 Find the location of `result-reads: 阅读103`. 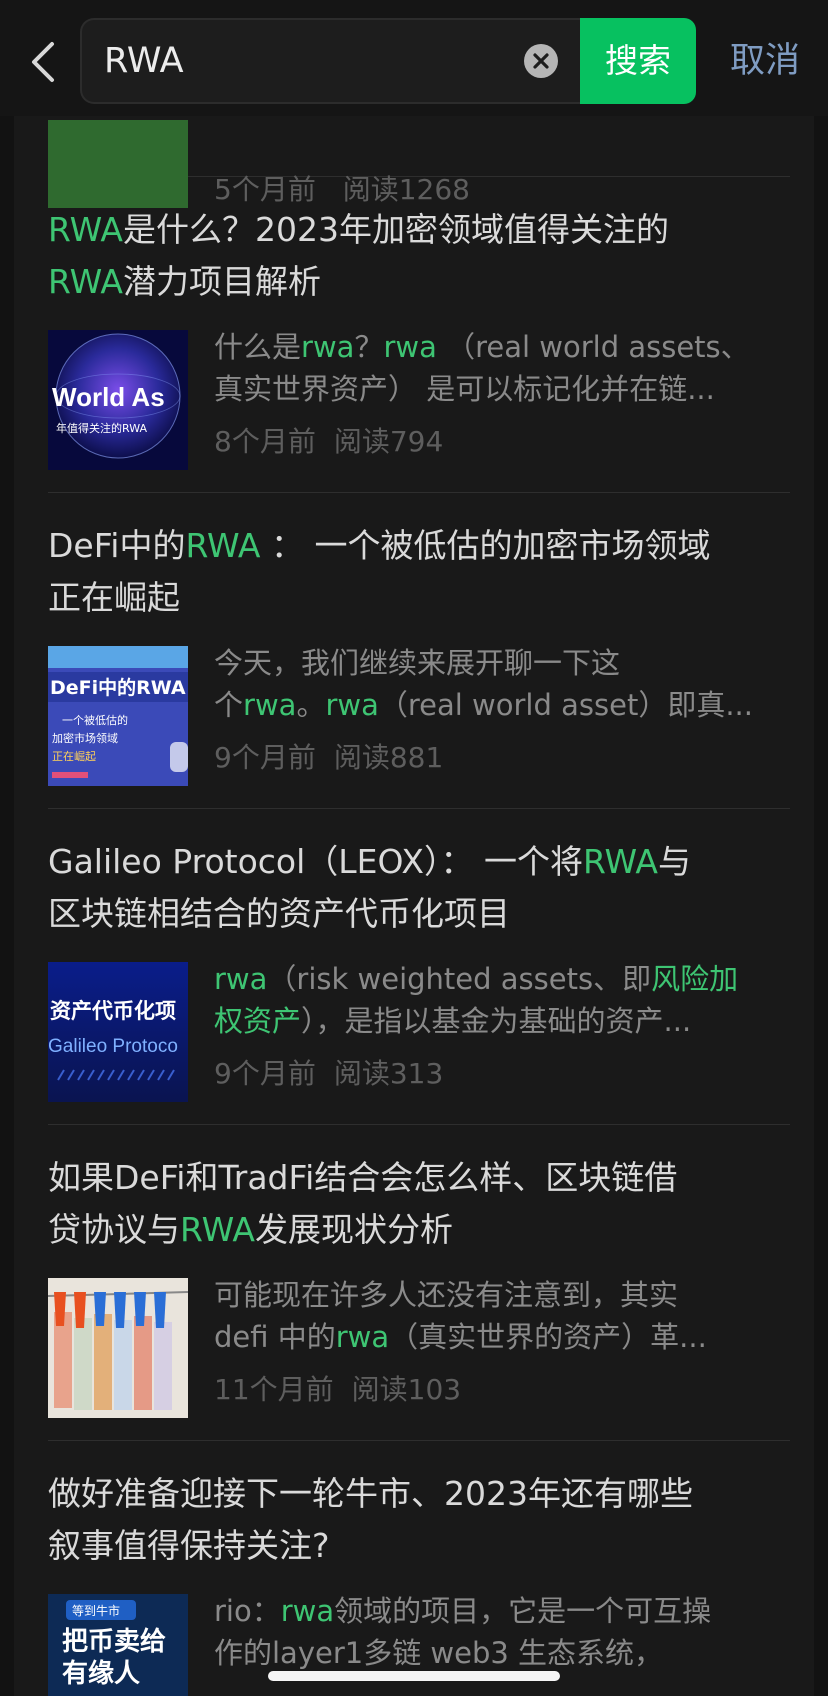

result-reads: 阅读103 is located at coordinates (406, 1389).